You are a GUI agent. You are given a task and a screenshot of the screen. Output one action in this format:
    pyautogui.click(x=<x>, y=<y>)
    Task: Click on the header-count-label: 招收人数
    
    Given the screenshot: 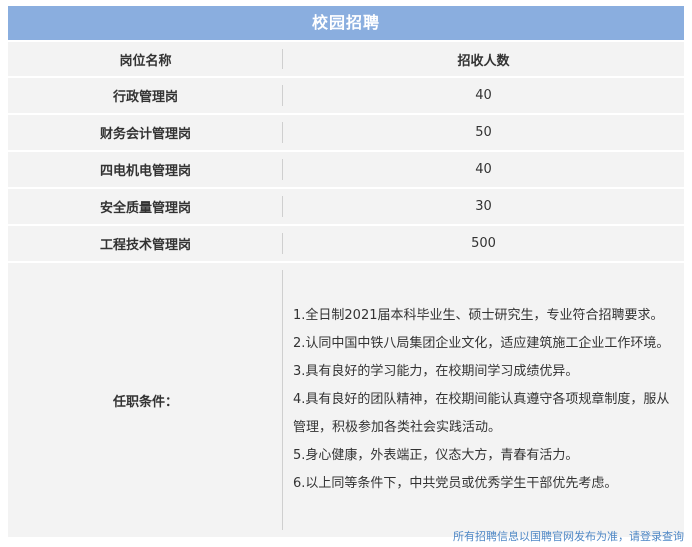 What is the action you would take?
    pyautogui.click(x=483, y=61)
    